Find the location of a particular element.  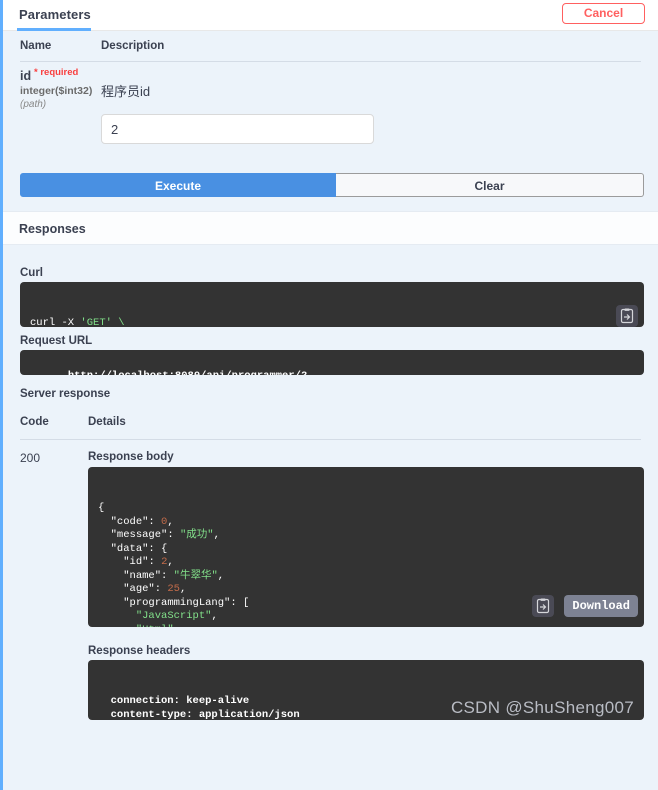

column-header-name: Name is located at coordinates (36, 46).